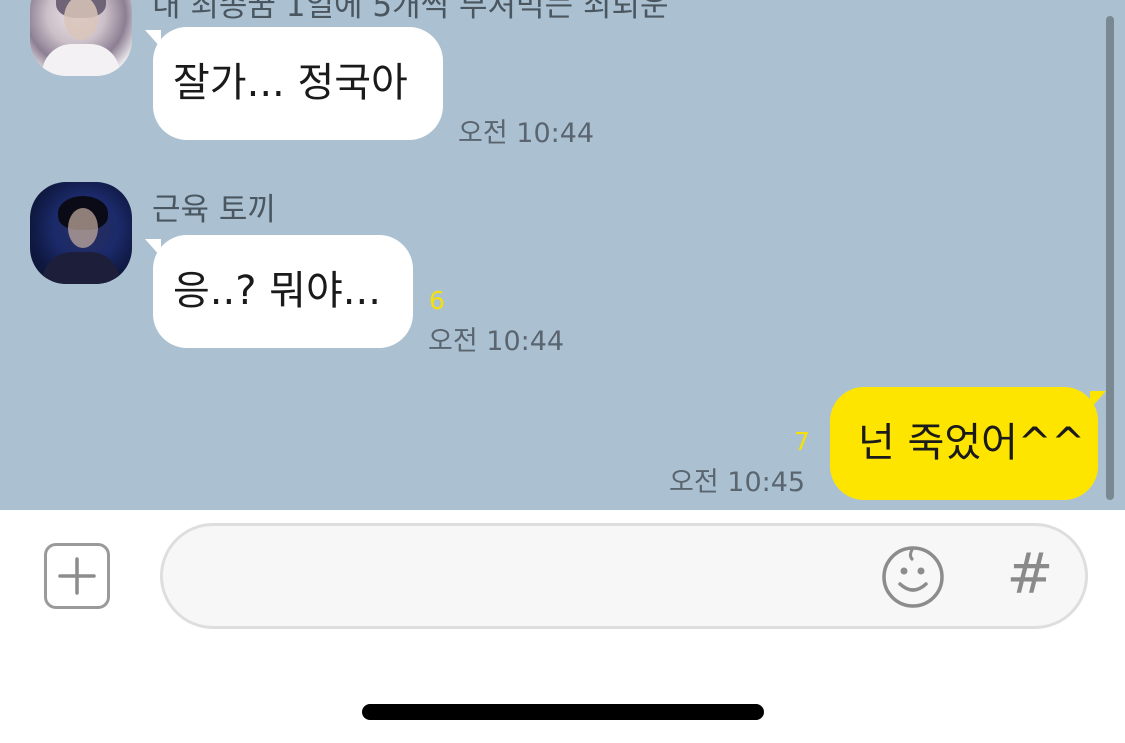  I want to click on sender-name: 근육 토끼, so click(214, 210).